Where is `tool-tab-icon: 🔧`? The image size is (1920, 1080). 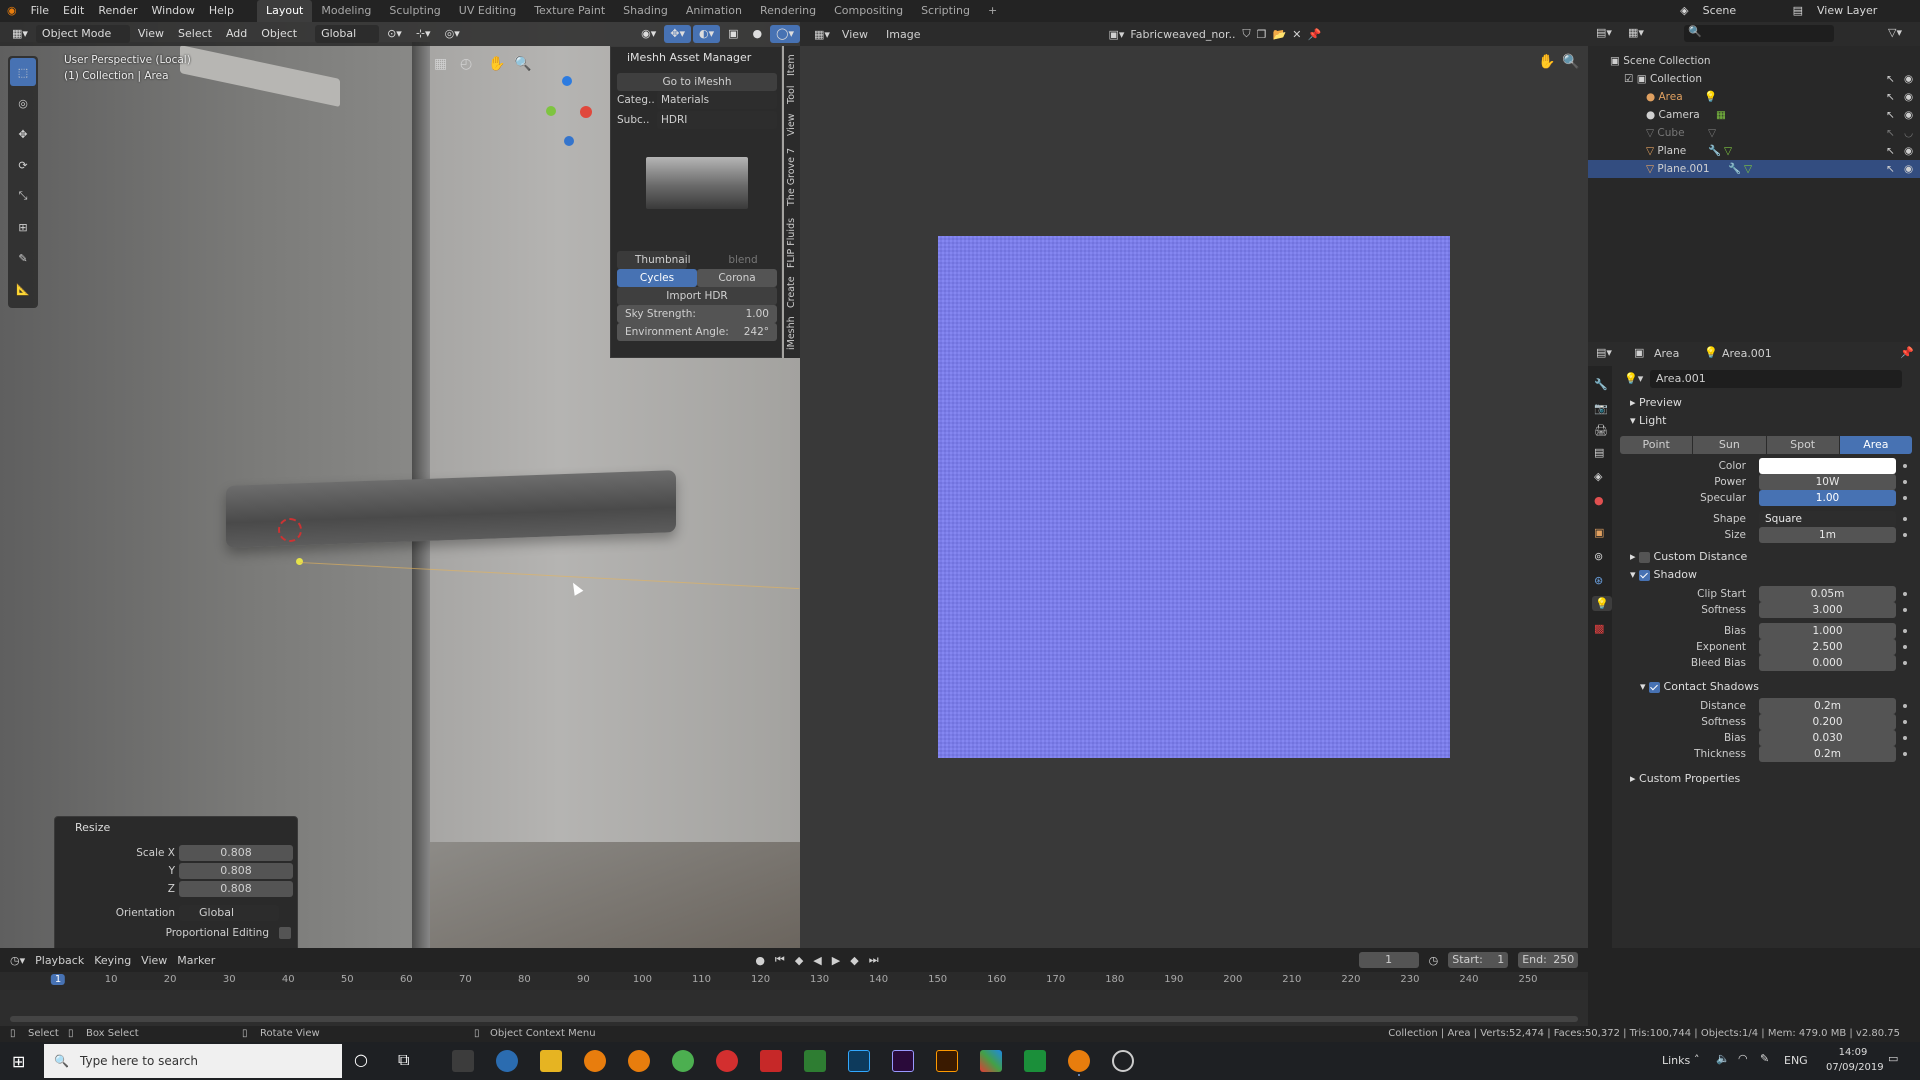 tool-tab-icon: 🔧 is located at coordinates (1601, 384).